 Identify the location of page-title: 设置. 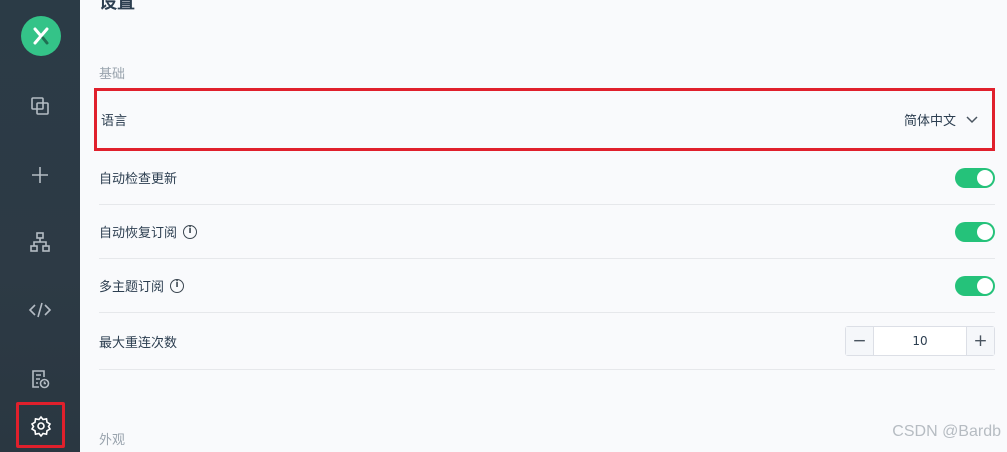
(117, 6).